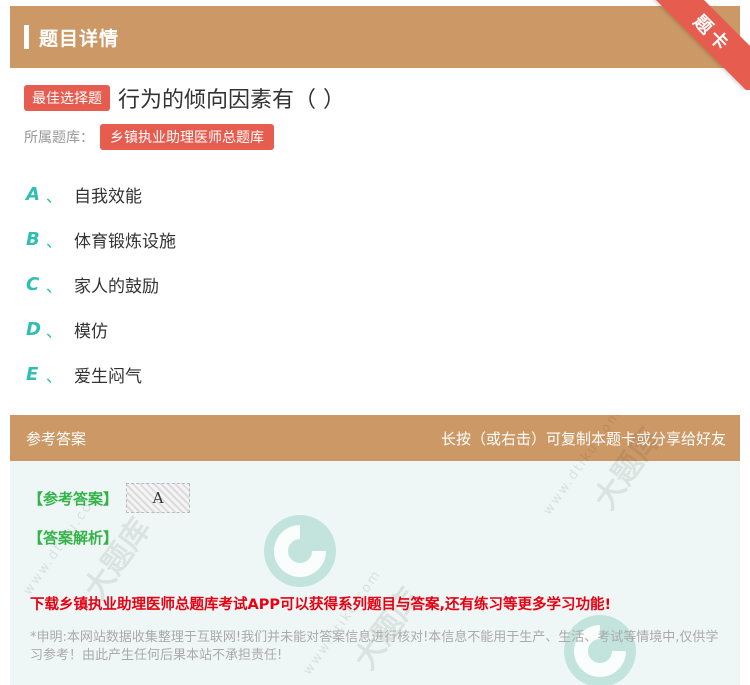 The image size is (750, 685). Describe the element at coordinates (26, 37) in the screenshot. I see `header-accent-bar` at that location.